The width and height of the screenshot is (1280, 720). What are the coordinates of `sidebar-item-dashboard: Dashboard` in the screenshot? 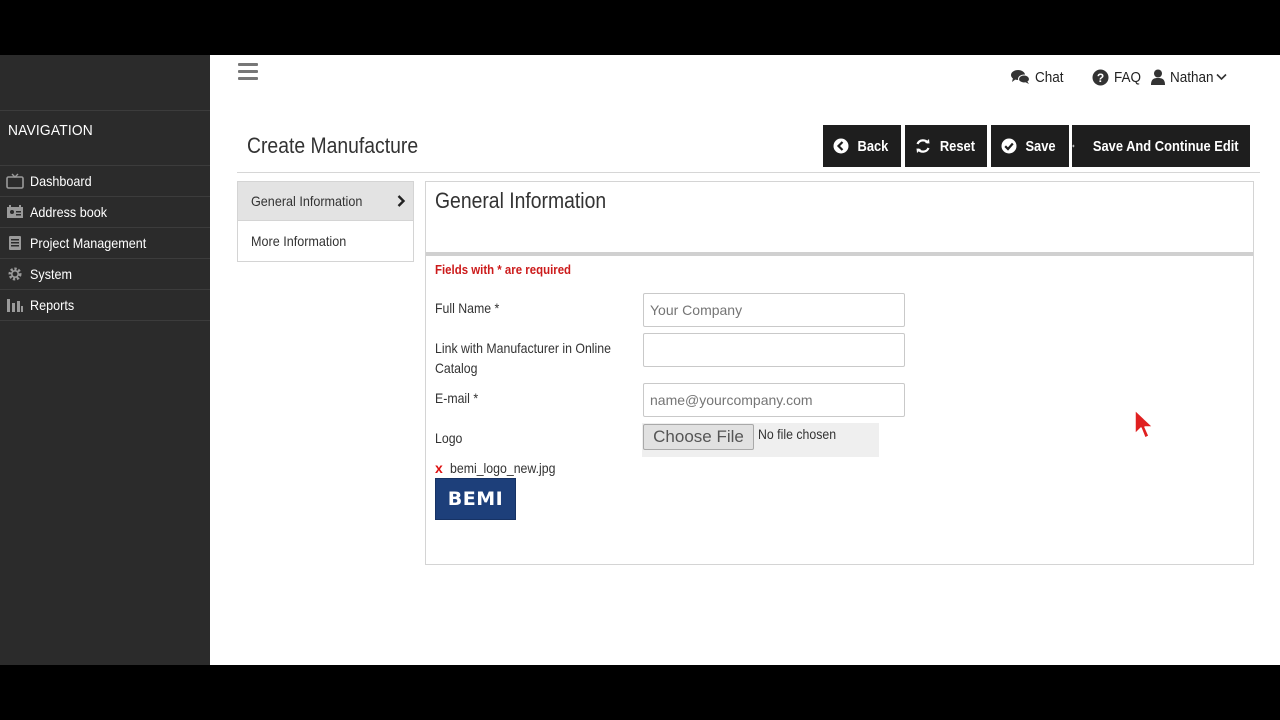 It's located at (105, 181).